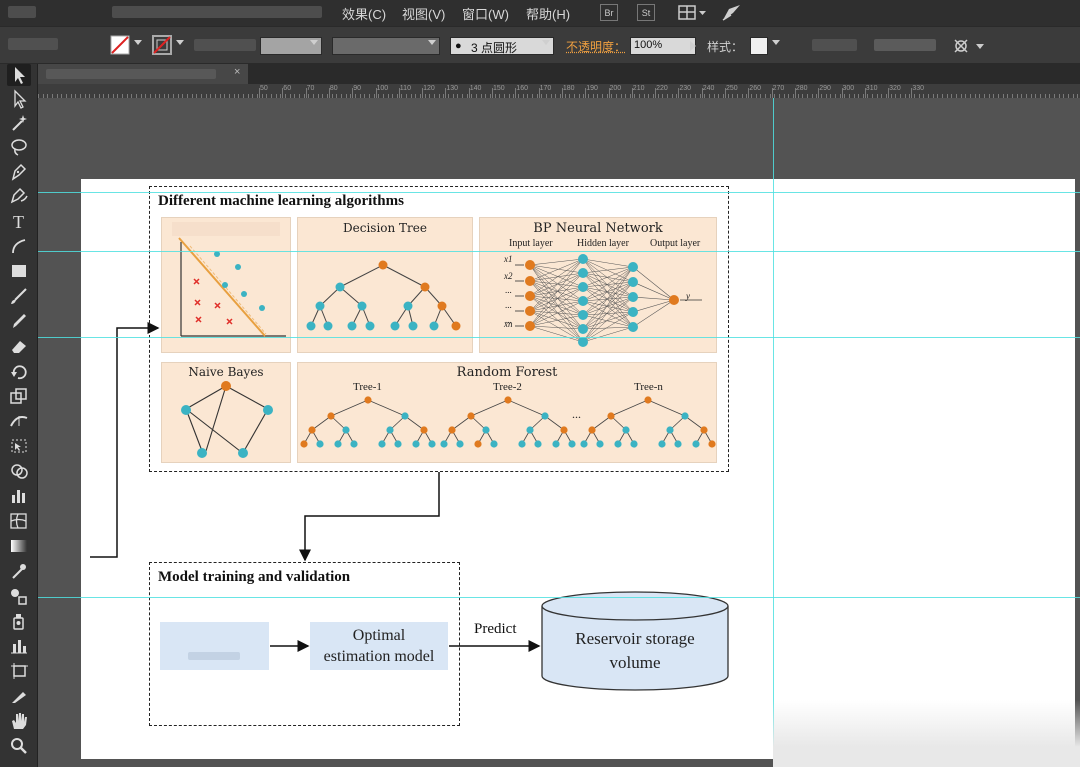 This screenshot has width=1080, height=767. What do you see at coordinates (379, 646) in the screenshot?
I see `optimal-model-box: Optimal estimation model` at bounding box center [379, 646].